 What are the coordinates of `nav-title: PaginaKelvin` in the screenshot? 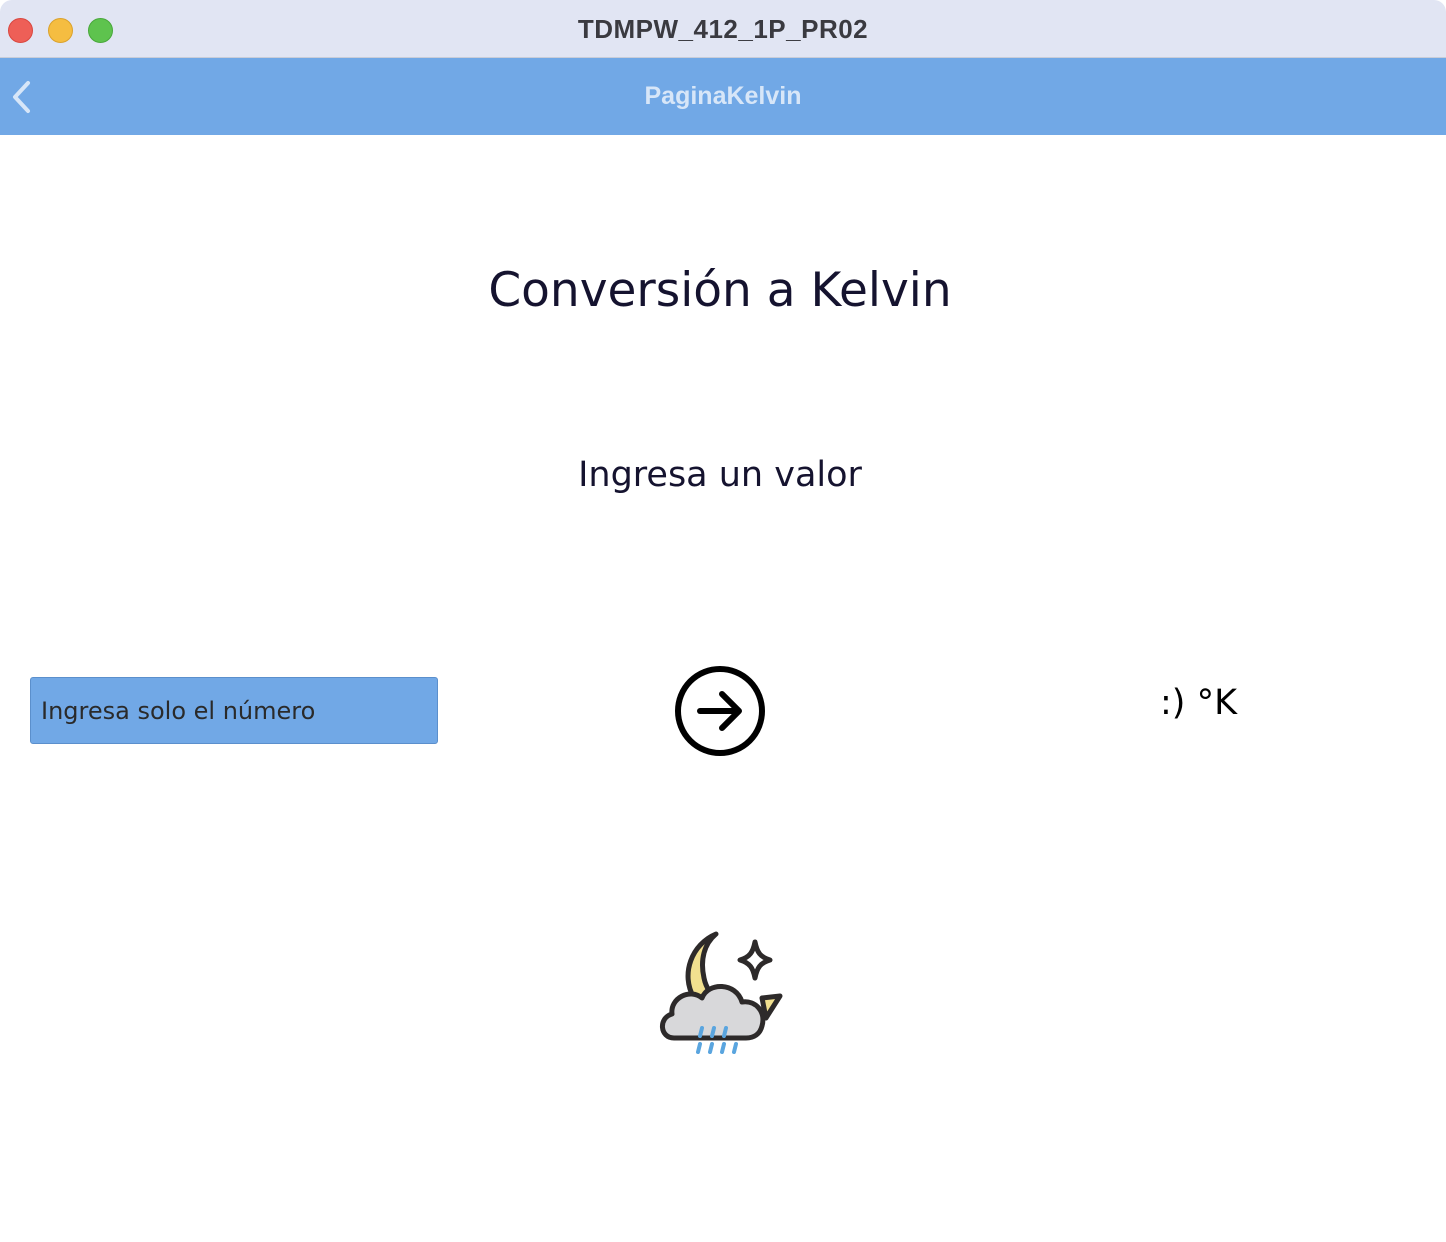 It's located at (723, 96).